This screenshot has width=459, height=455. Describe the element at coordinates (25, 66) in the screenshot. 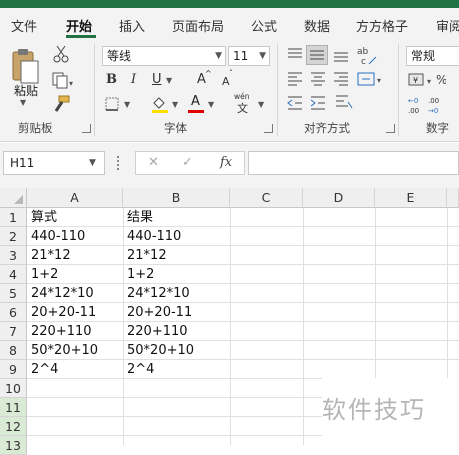

I see `paste-button` at that location.